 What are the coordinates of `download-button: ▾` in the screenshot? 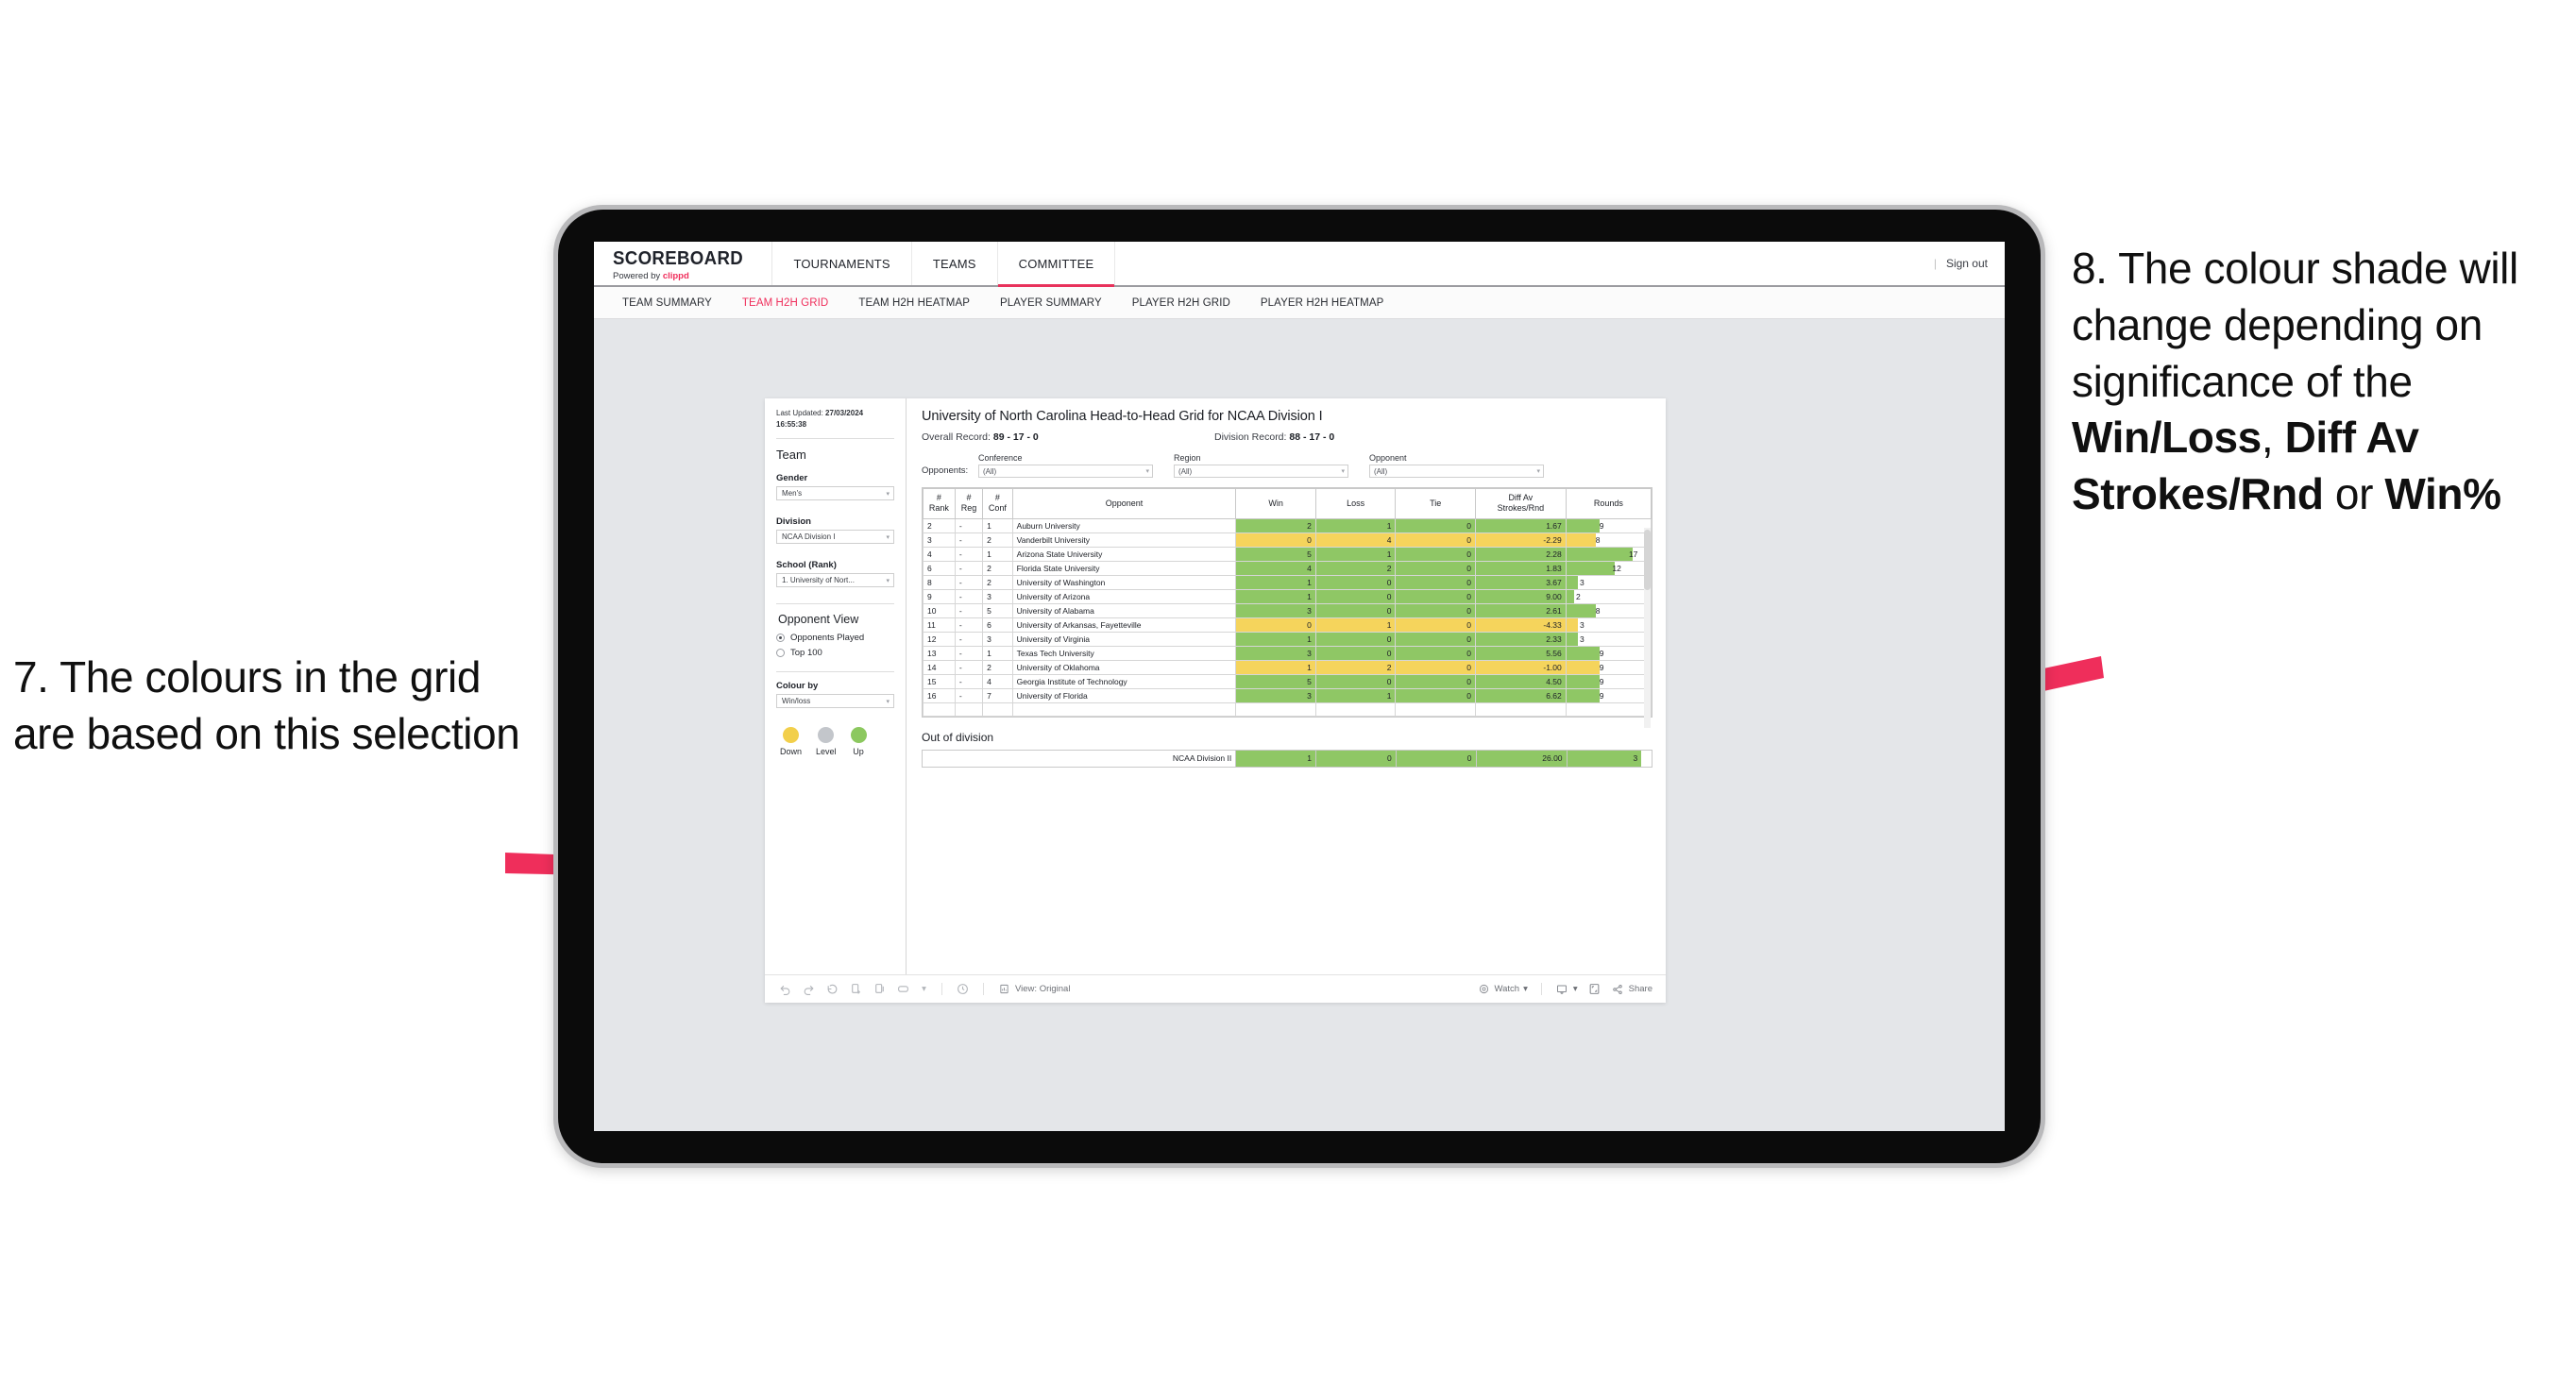 It's located at (1566, 989).